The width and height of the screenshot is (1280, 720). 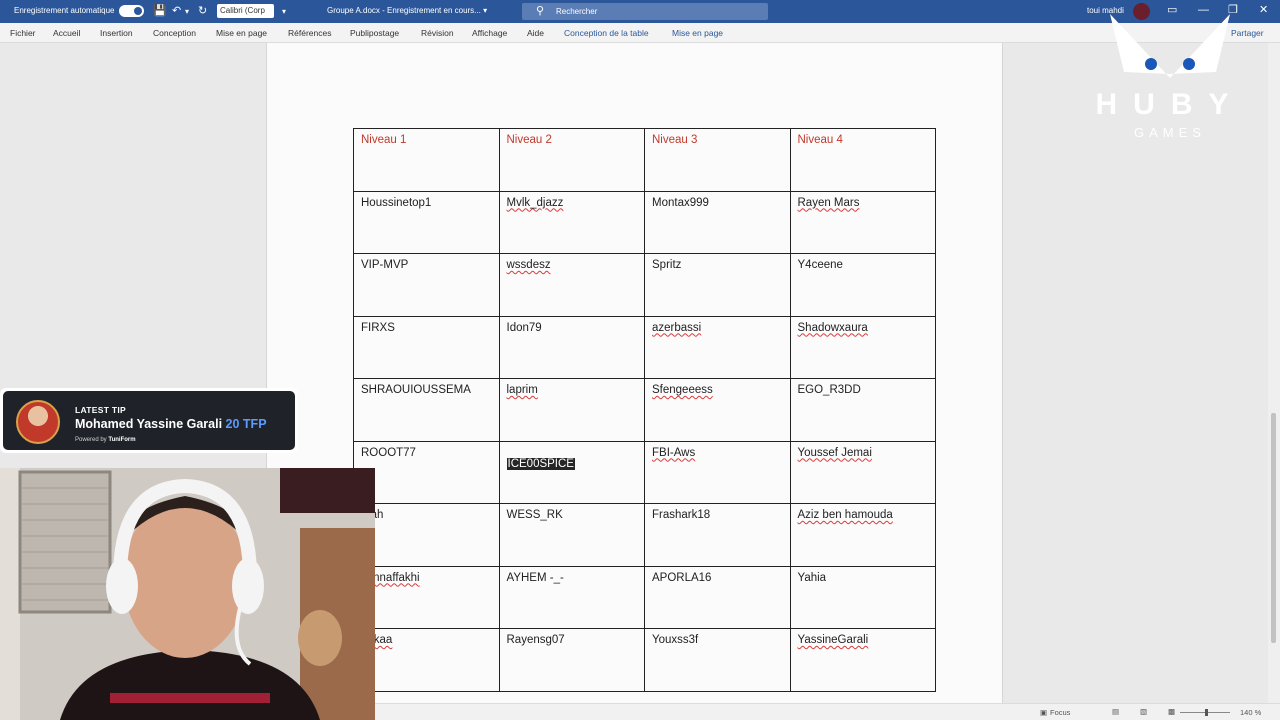 What do you see at coordinates (489, 33) in the screenshot?
I see `tab-affichage: Affichage` at bounding box center [489, 33].